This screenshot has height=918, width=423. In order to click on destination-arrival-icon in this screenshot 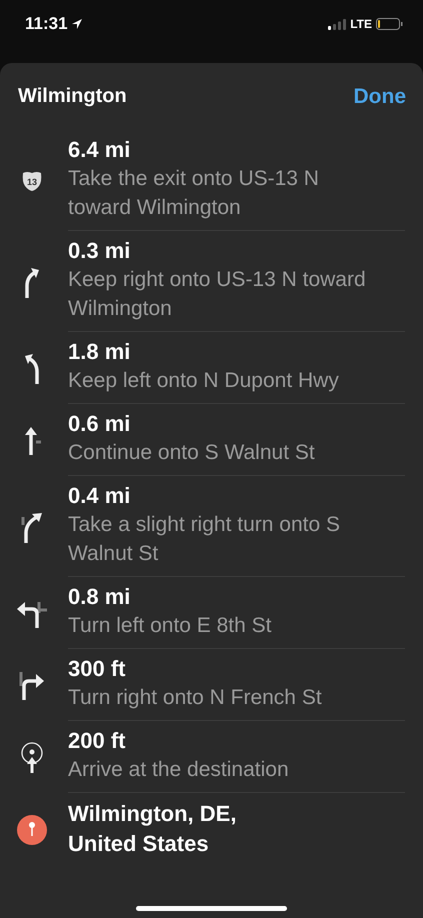, I will do `click(32, 757)`.